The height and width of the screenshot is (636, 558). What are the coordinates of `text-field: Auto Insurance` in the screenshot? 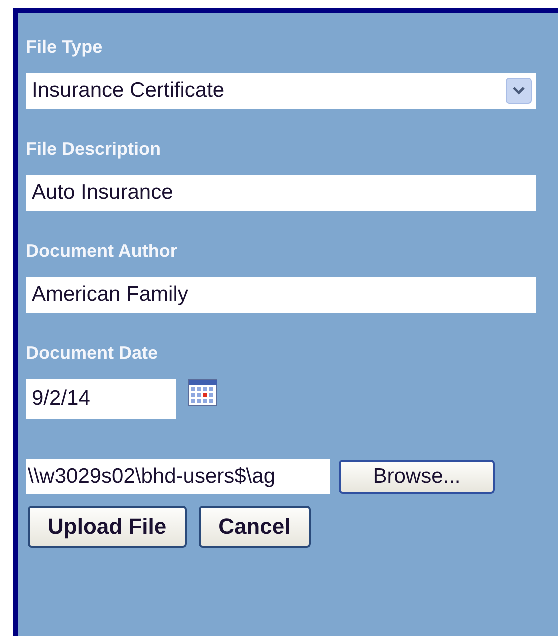 It's located at (281, 193).